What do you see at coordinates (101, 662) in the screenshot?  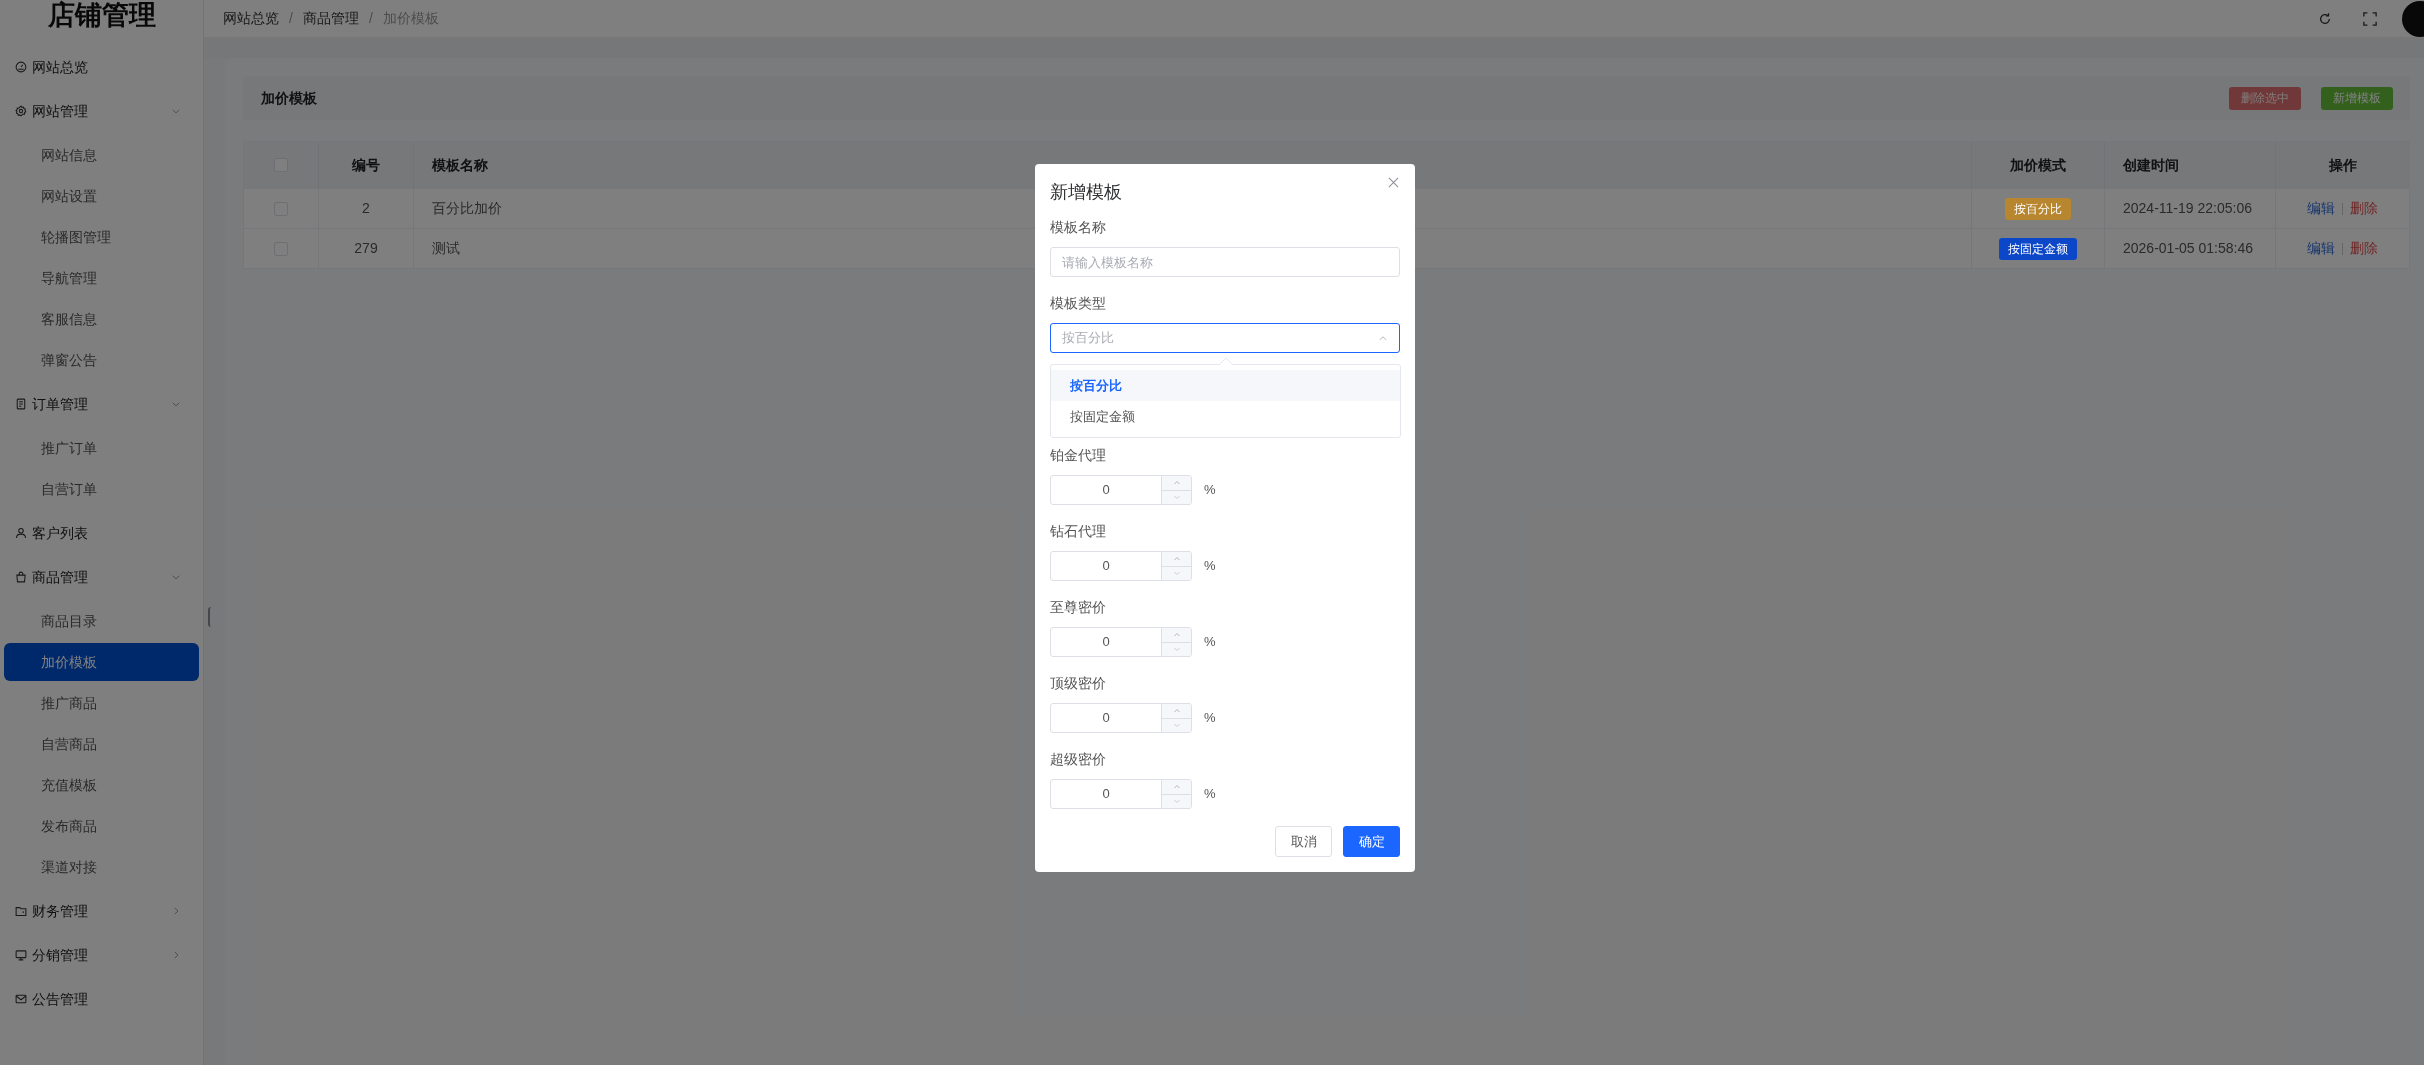 I see `submenu-item: 加价模板` at bounding box center [101, 662].